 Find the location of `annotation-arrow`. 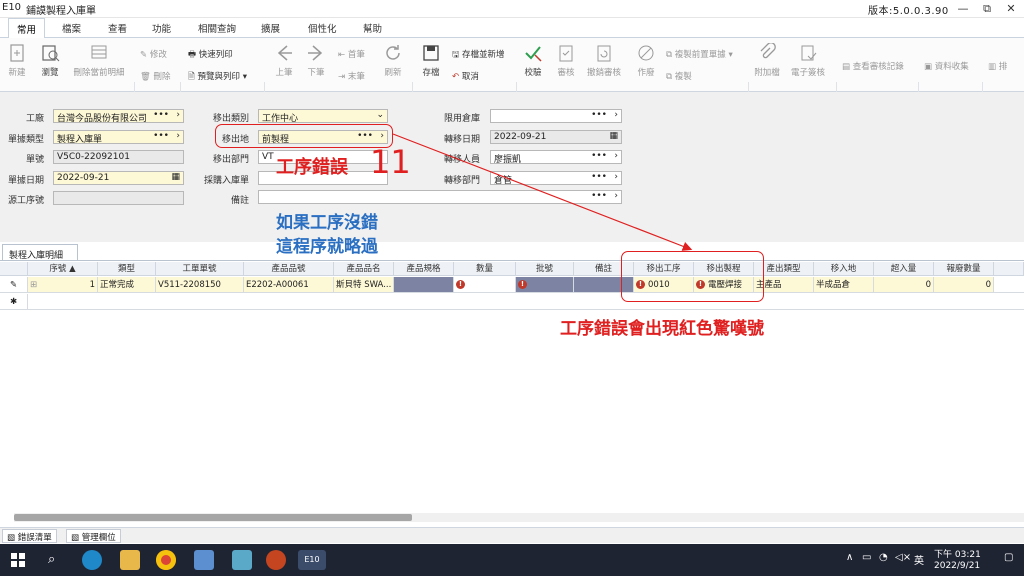

annotation-arrow is located at coordinates (542, 192).